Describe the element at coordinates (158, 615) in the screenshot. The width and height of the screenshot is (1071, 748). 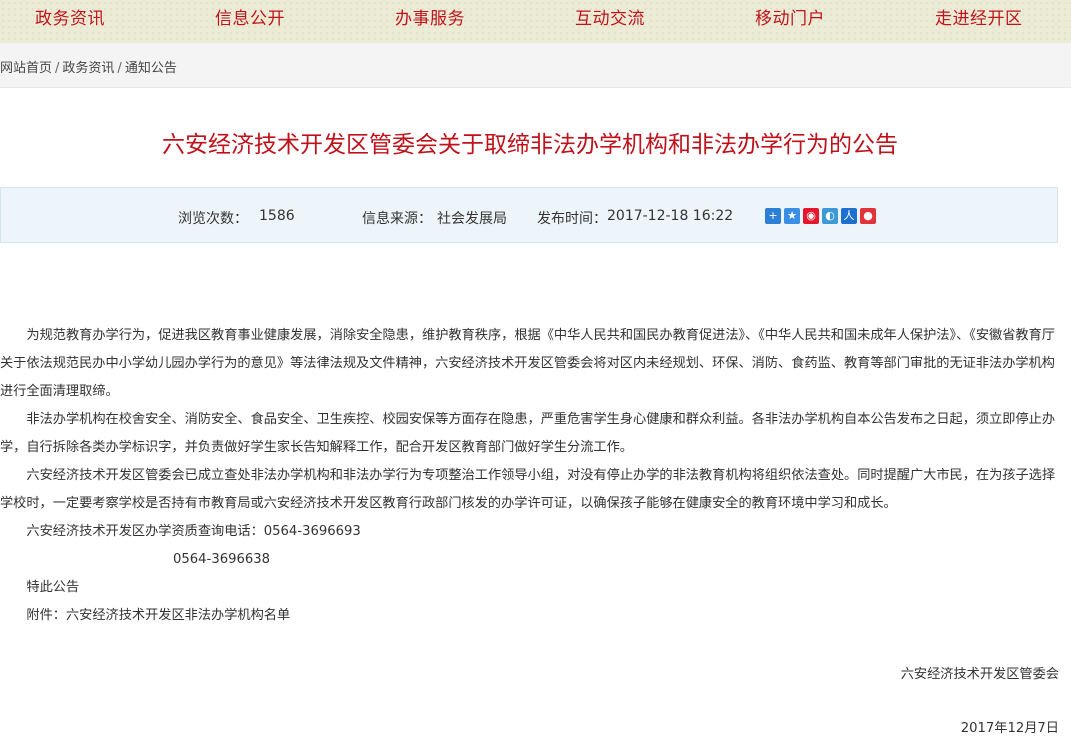
I see `attachment-text: 附件：六安经济技术开发区非法办学机构名单` at that location.